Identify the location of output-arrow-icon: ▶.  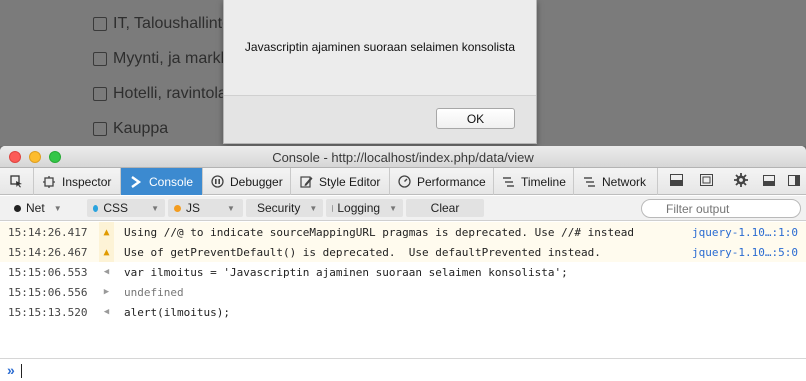
(106, 292).